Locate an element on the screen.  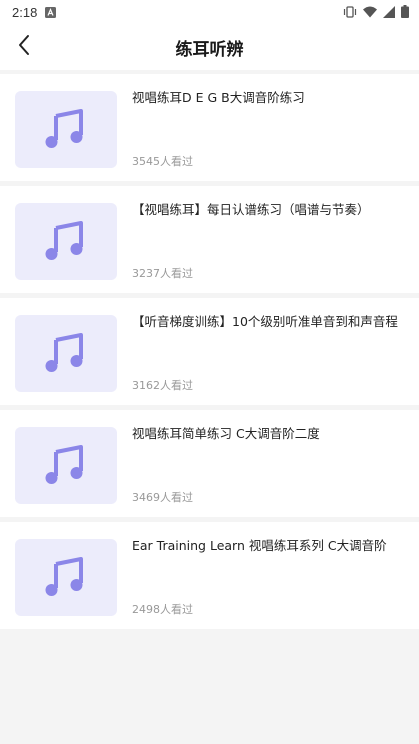
chevron-left-icon is located at coordinates (24, 47).